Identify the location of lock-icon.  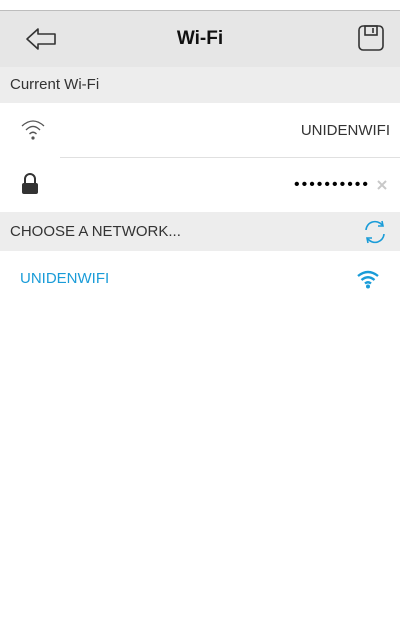
(30, 184).